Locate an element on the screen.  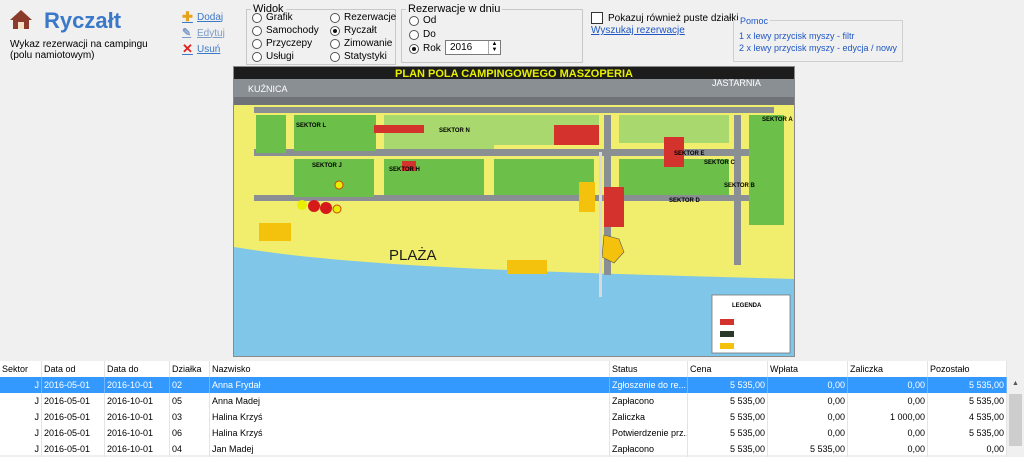
cell-nazwisko: Anna Frydał is located at coordinates (410, 385).